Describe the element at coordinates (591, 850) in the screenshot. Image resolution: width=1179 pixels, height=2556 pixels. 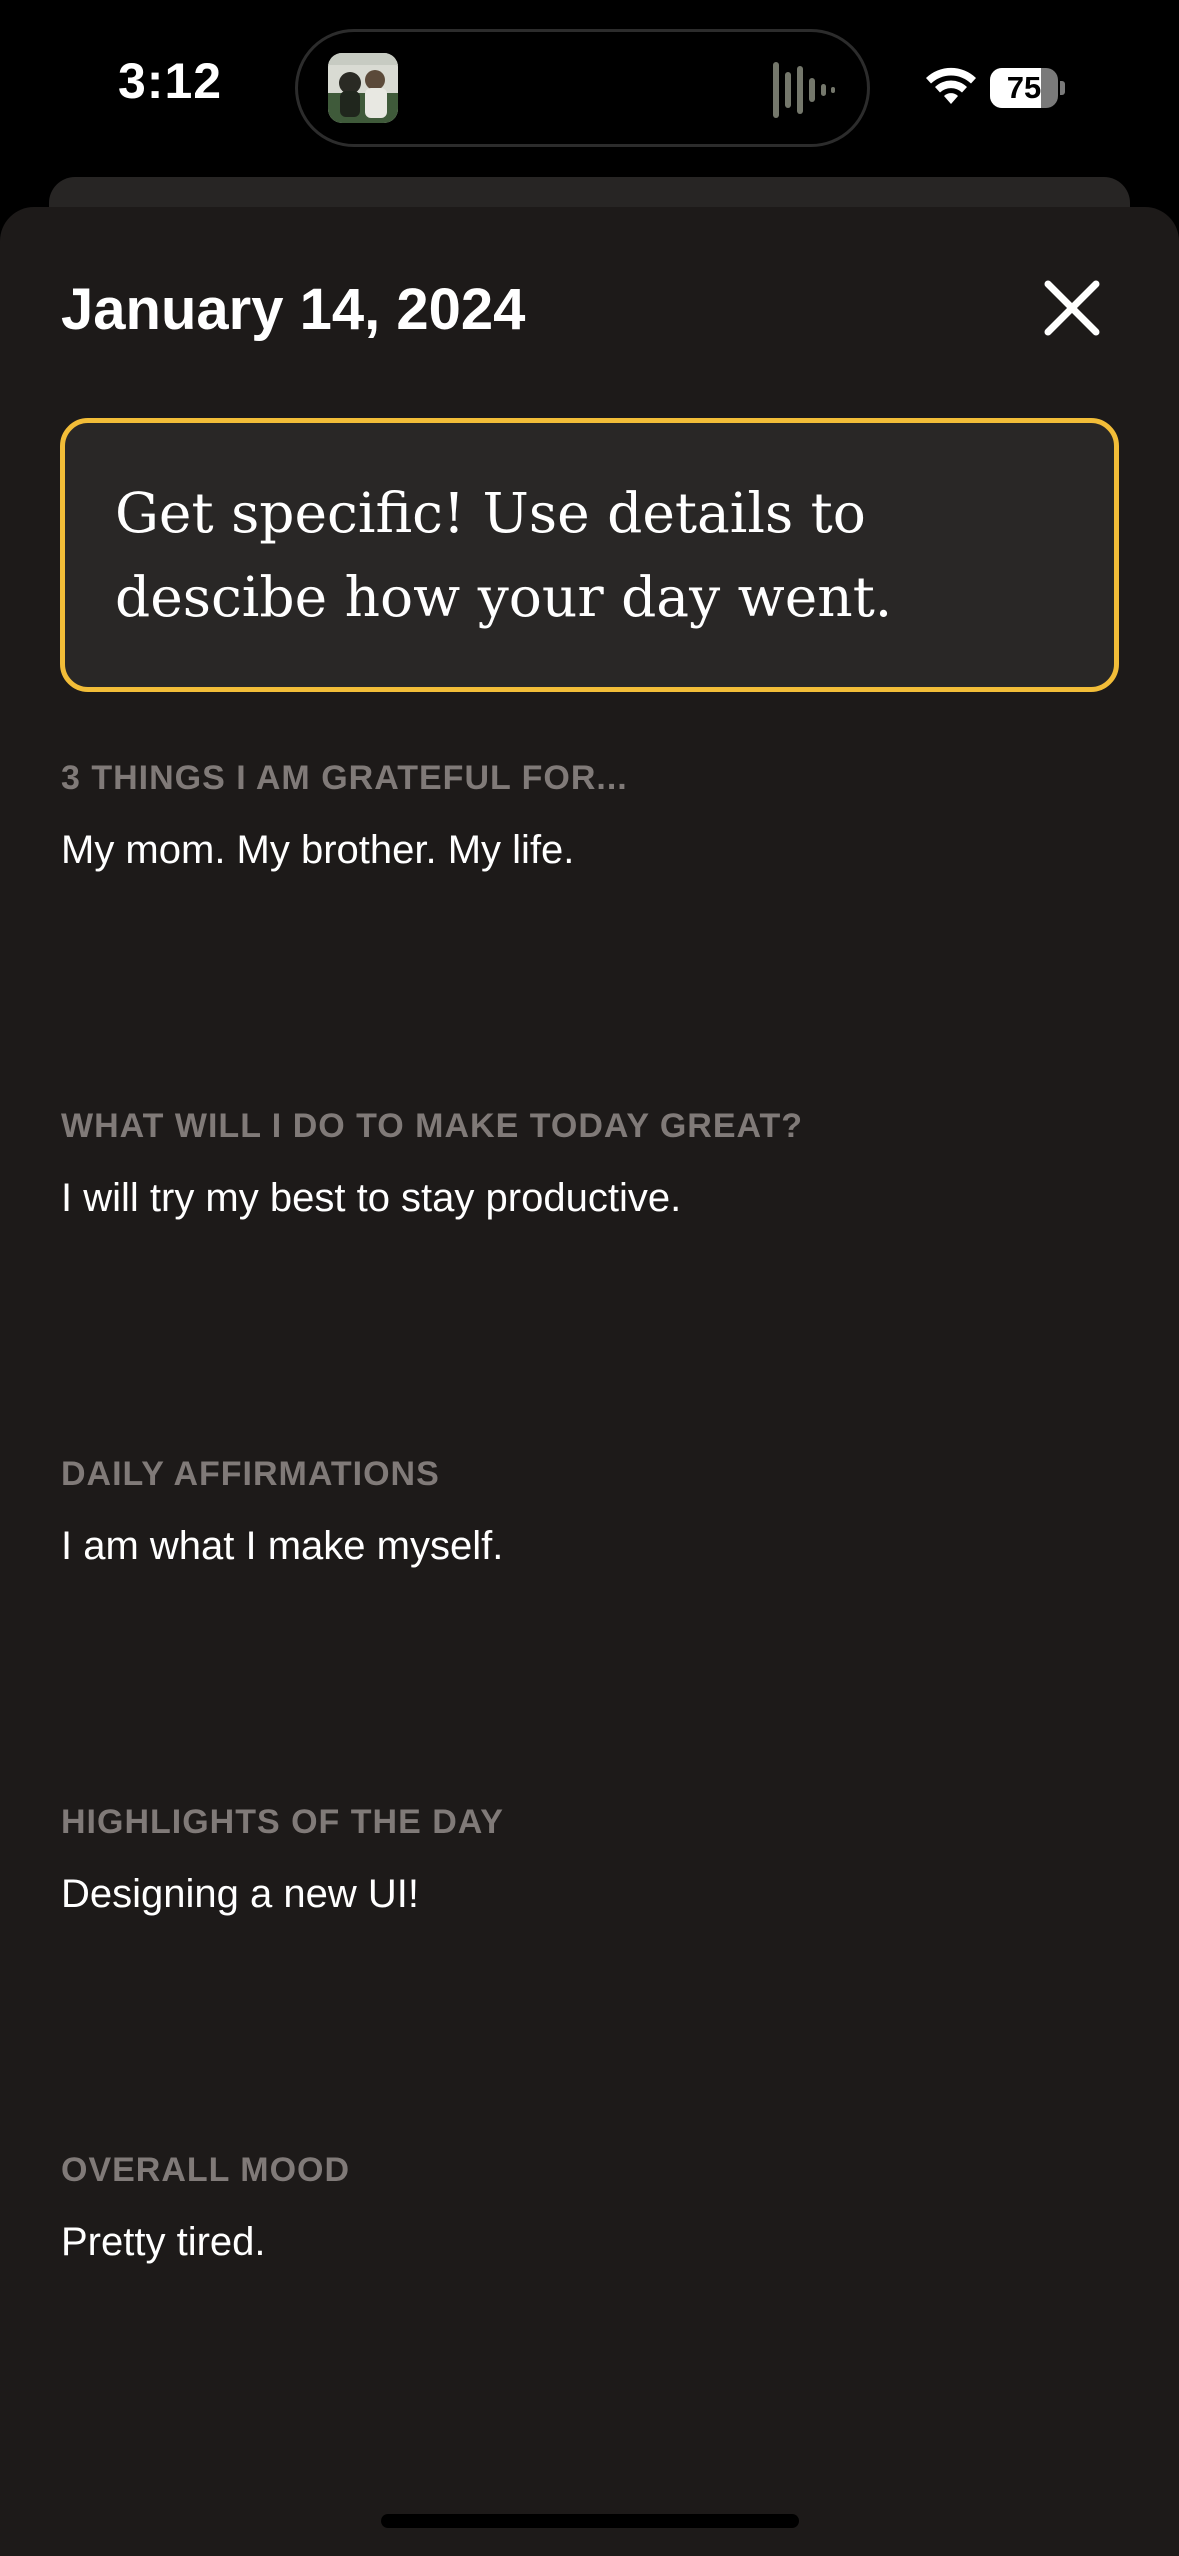
I see `section-answer: My mom. My brother. My life.` at that location.